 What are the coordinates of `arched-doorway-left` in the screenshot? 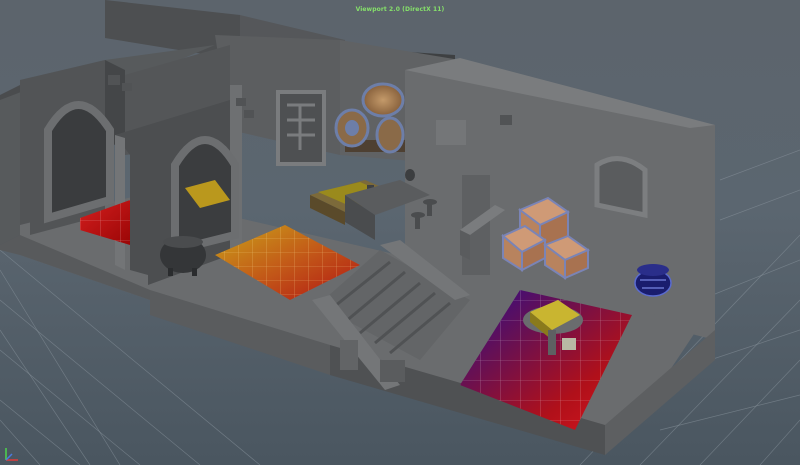 It's located at (79, 162).